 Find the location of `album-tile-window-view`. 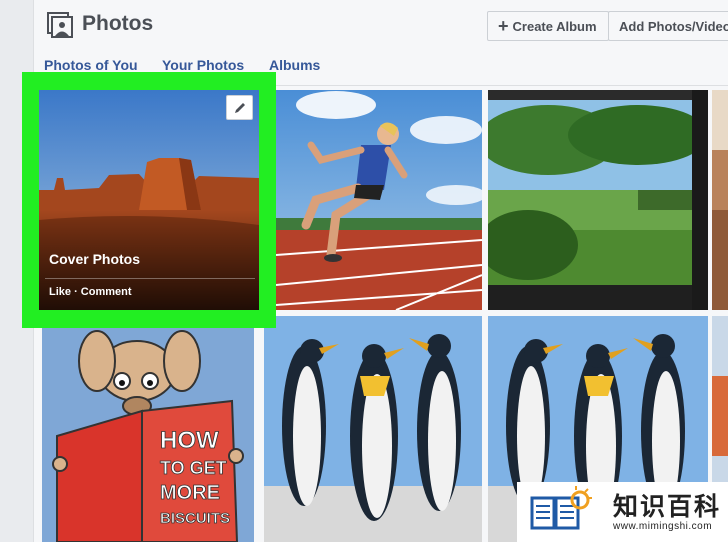

album-tile-window-view is located at coordinates (598, 200).